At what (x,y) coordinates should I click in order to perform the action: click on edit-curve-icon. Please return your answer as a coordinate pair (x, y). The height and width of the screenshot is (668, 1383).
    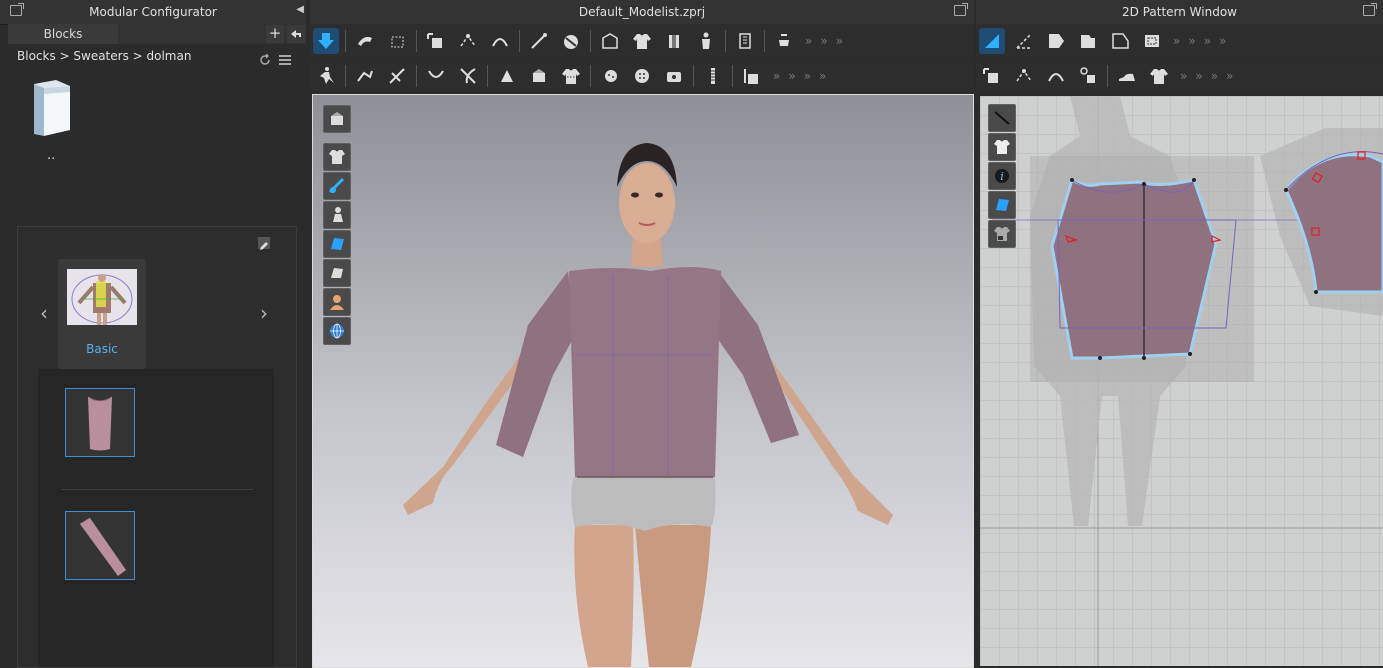
    Looking at the image, I should click on (500, 41).